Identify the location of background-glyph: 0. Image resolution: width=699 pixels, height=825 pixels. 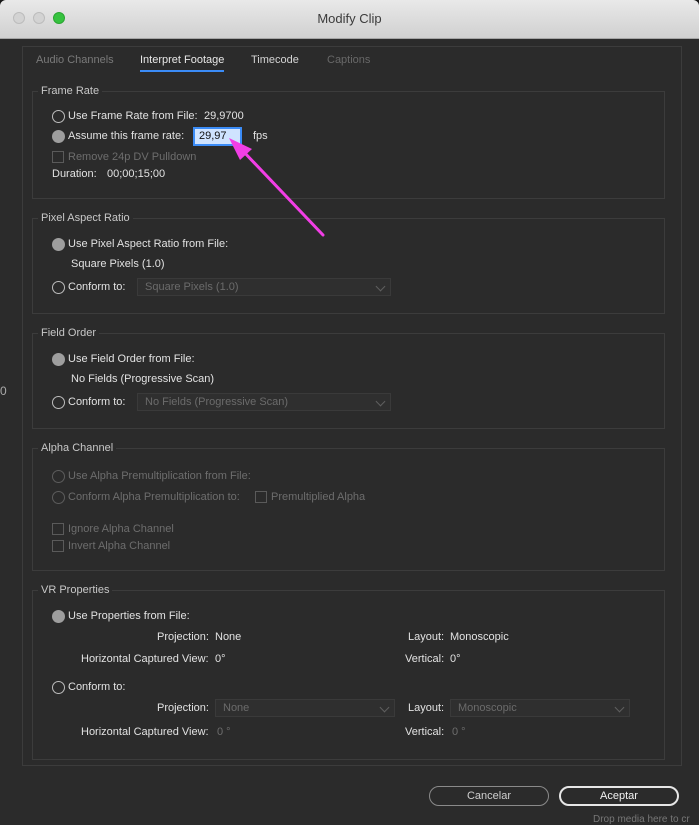
(3, 391).